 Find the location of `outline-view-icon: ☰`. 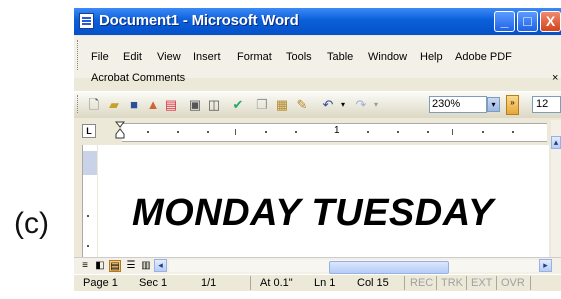

outline-view-icon: ☰ is located at coordinates (131, 266).